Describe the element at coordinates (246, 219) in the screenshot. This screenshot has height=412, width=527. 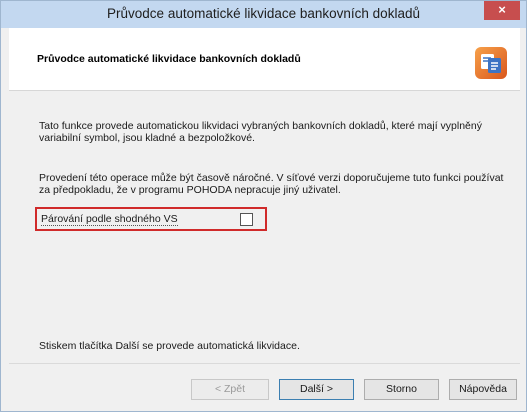
I see `vs-matching-checkbox` at that location.